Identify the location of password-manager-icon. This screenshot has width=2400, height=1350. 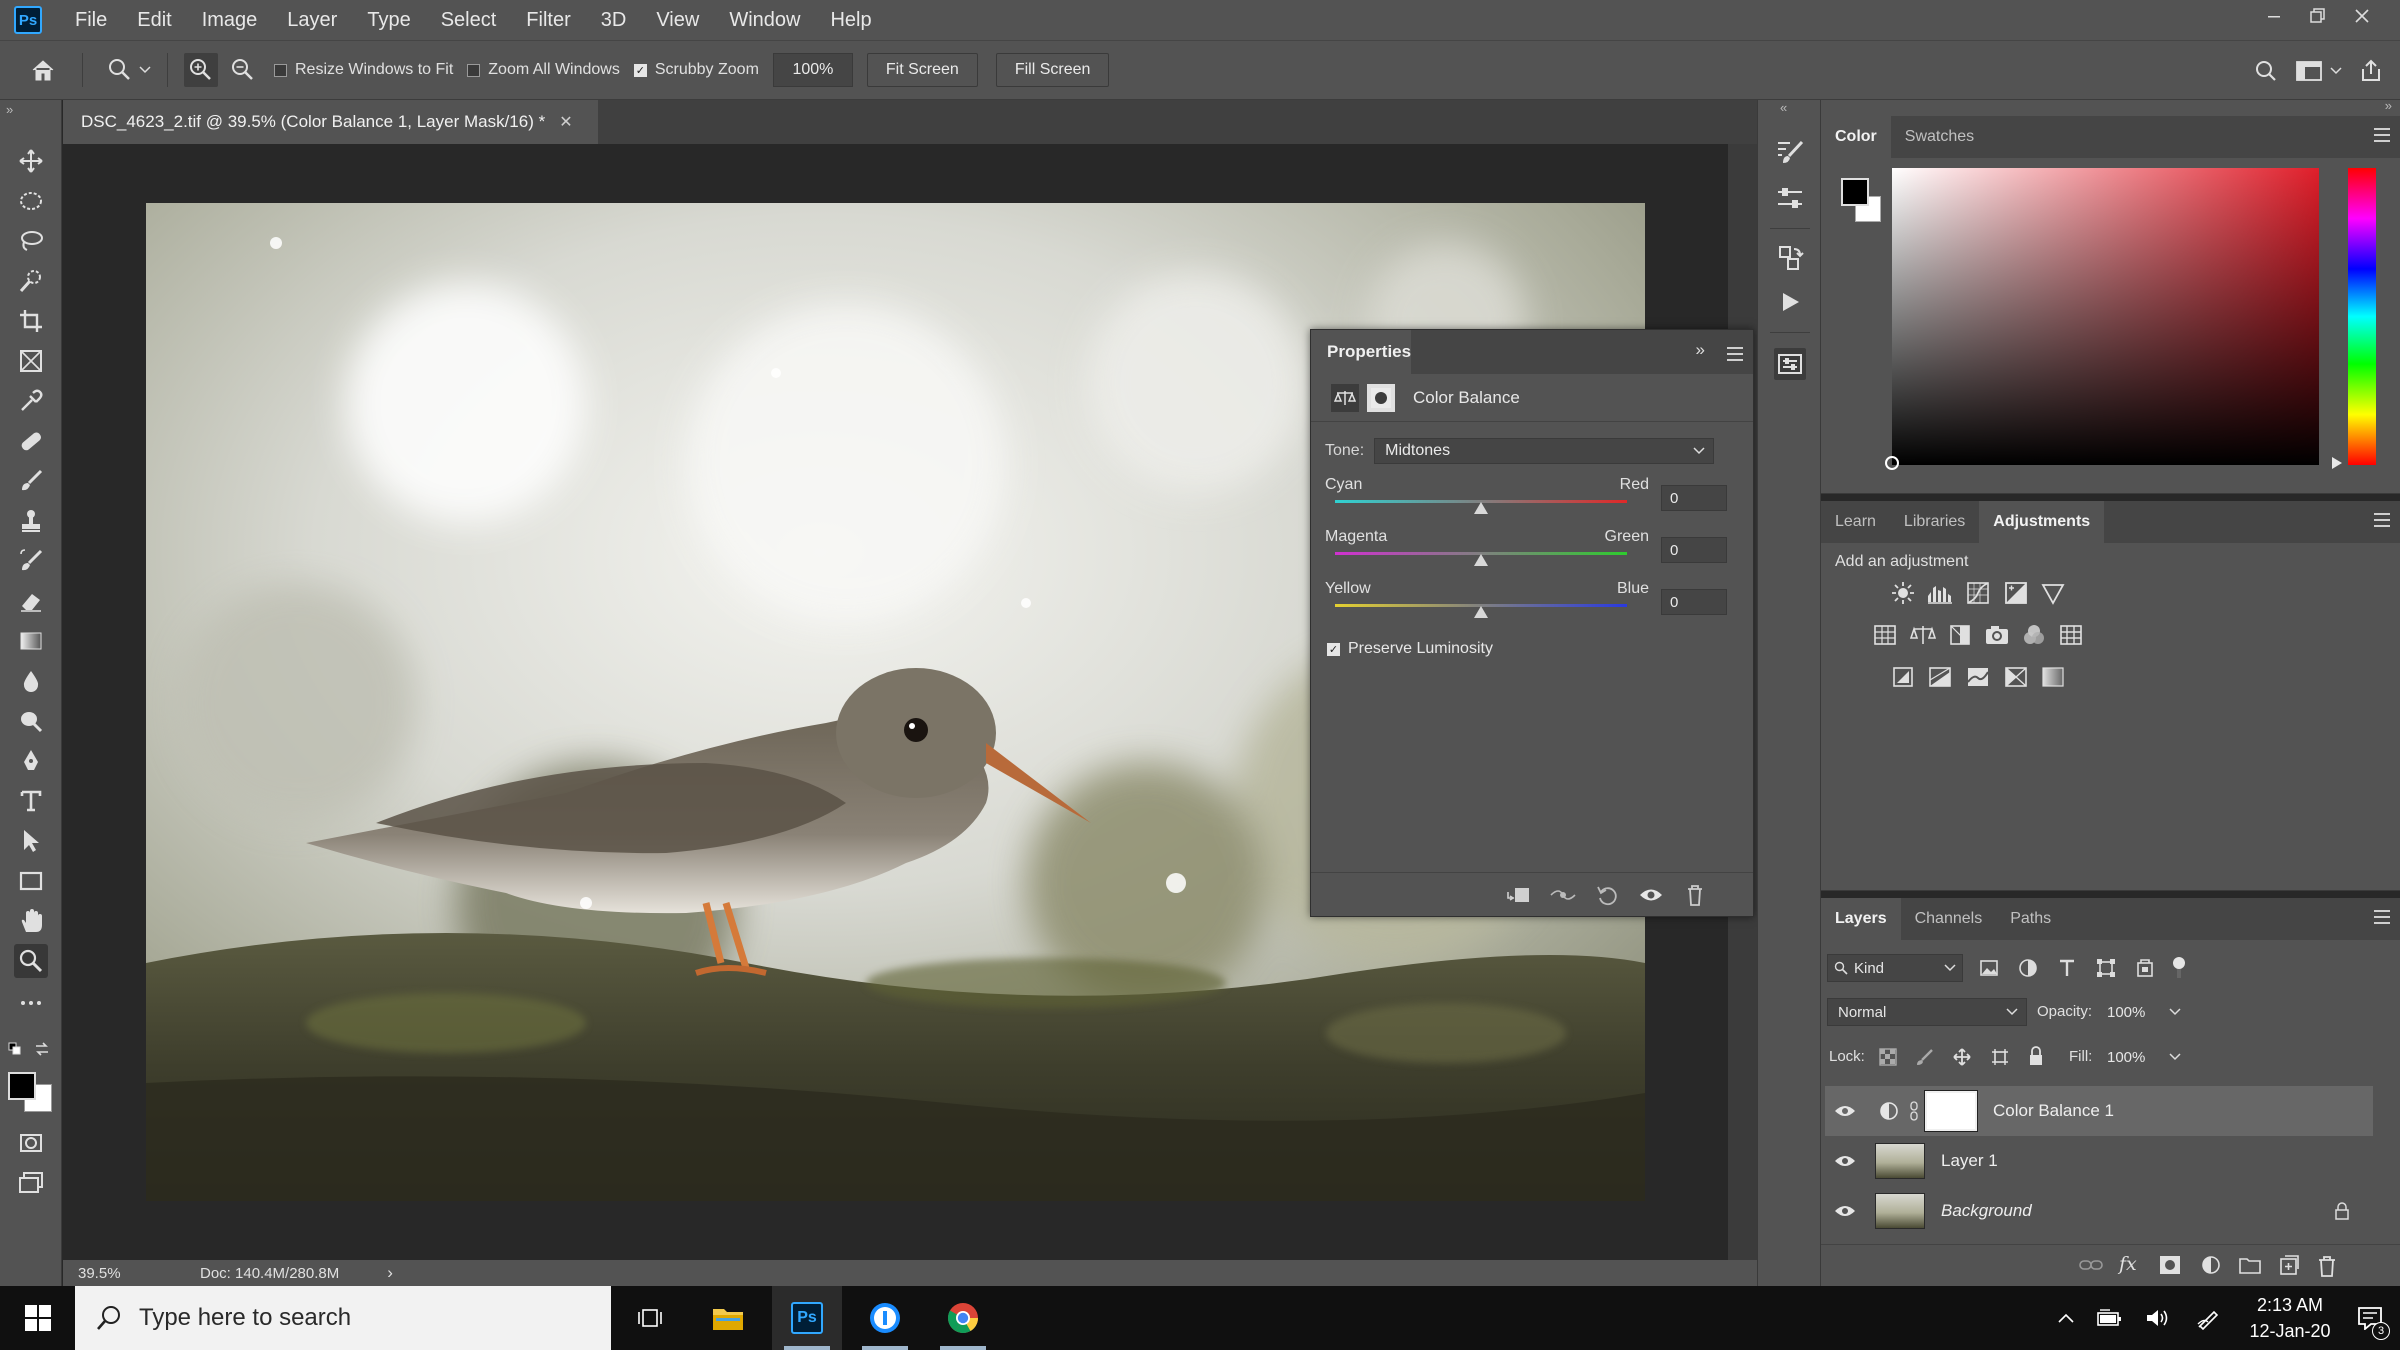
(885, 1318).